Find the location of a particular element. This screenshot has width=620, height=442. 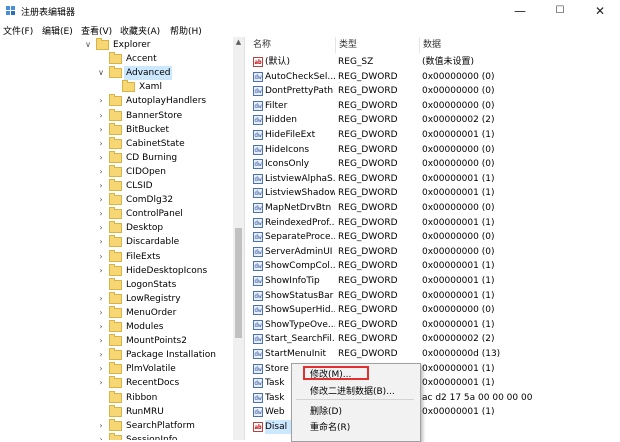

value-row: dw ServerAdminUI REG_DWORD 0x00000000 (0) is located at coordinates (435, 252).